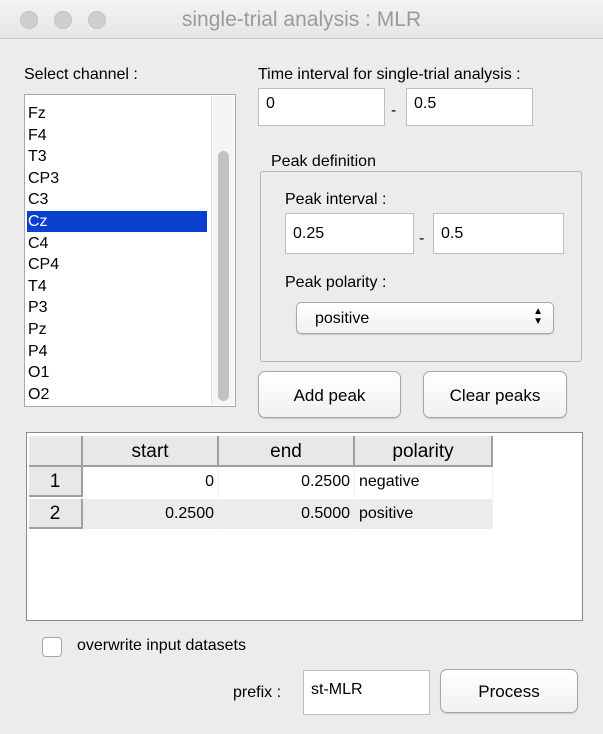 The image size is (603, 734). I want to click on add-peak-button: Add peak, so click(329, 394).